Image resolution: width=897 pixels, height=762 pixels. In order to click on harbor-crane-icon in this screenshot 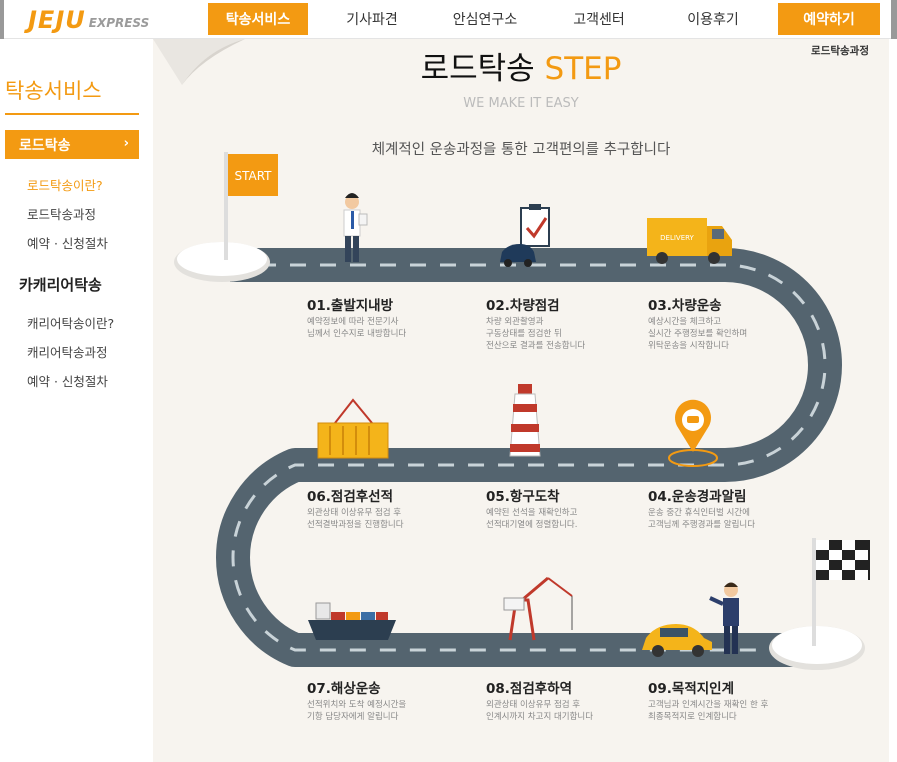, I will do `click(538, 608)`.